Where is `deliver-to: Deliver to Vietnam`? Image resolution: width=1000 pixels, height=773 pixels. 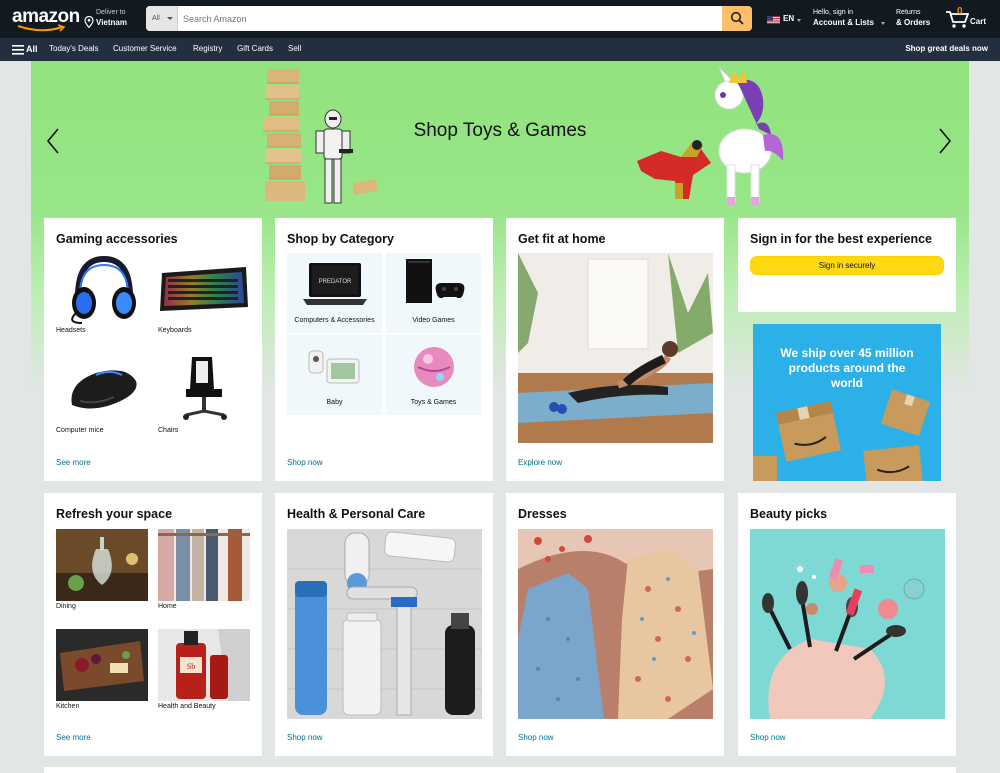
deliver-to: Deliver to Vietnam is located at coordinates (112, 20).